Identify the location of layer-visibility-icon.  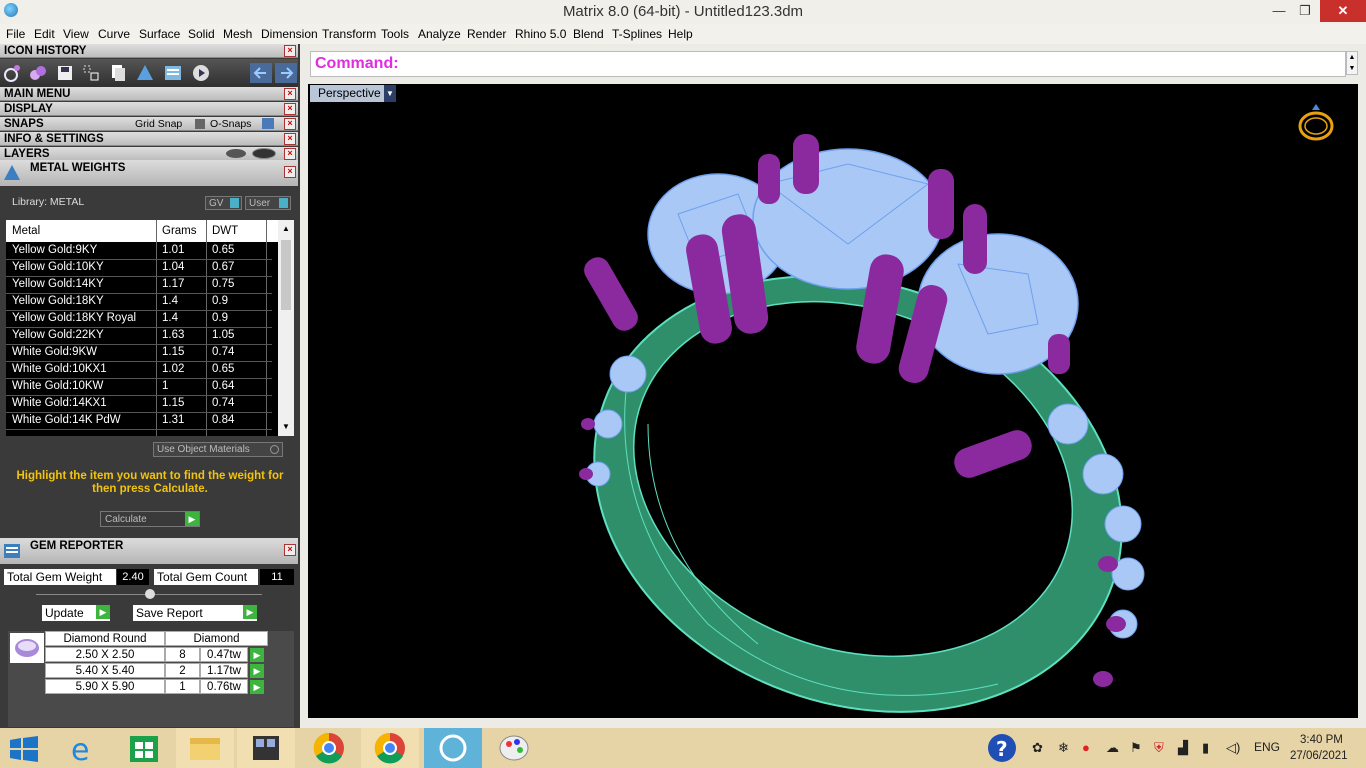
(236, 153).